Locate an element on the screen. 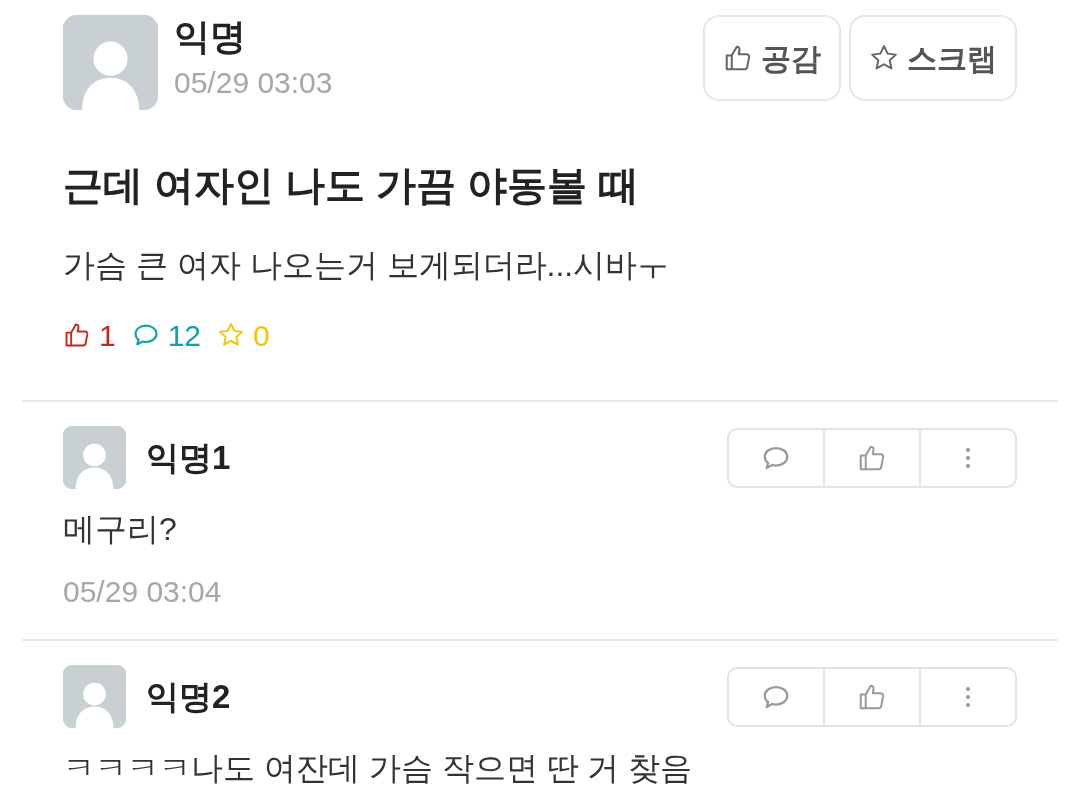 The height and width of the screenshot is (800, 1080). commenter-name: 익명2 is located at coordinates (189, 697).